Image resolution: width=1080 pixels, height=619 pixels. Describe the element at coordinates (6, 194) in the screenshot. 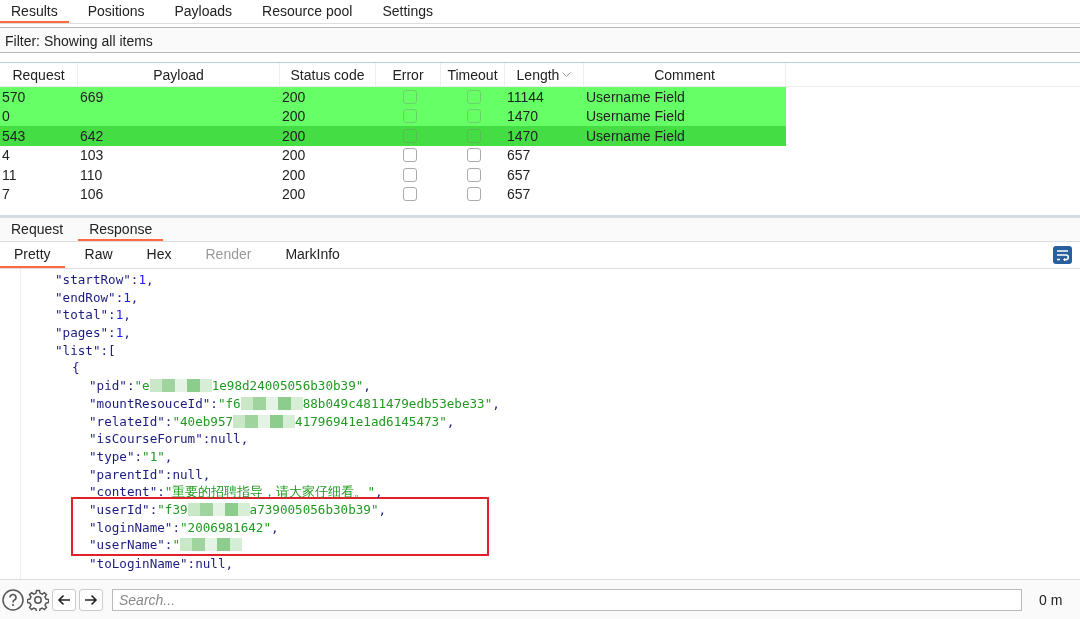

I see `table-cell: 7` at that location.